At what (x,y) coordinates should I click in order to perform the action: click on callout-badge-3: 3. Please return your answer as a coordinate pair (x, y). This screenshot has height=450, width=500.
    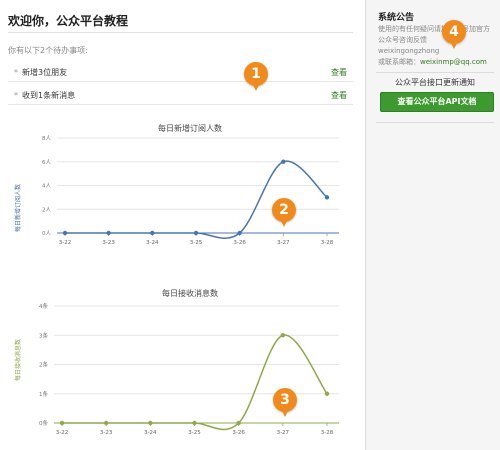
    Looking at the image, I should click on (285, 402).